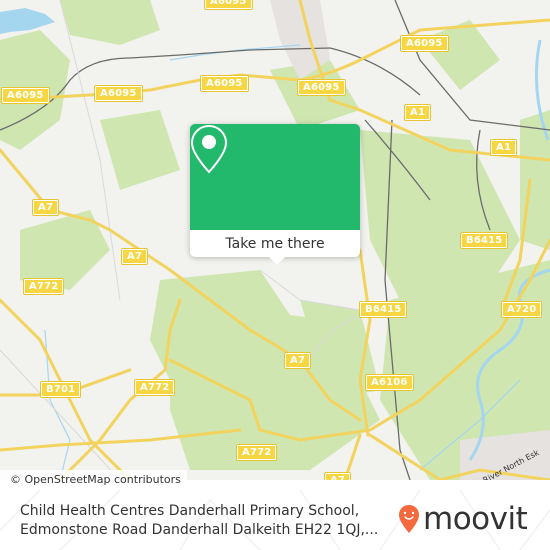 The height and width of the screenshot is (550, 550). I want to click on brand-name: moovit, so click(475, 519).